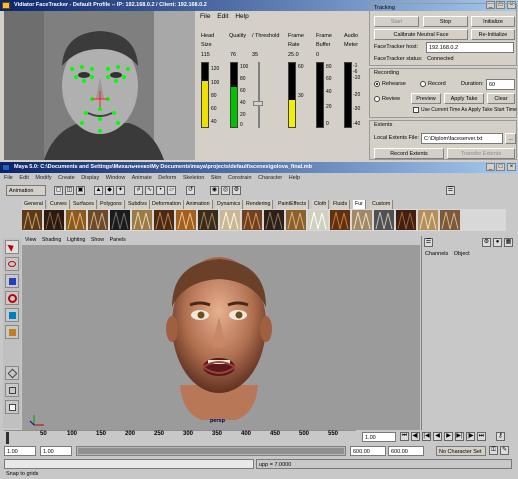 This screenshot has width=518, height=479. Describe the element at coordinates (7, 438) in the screenshot. I see `current-time-marker` at that location.